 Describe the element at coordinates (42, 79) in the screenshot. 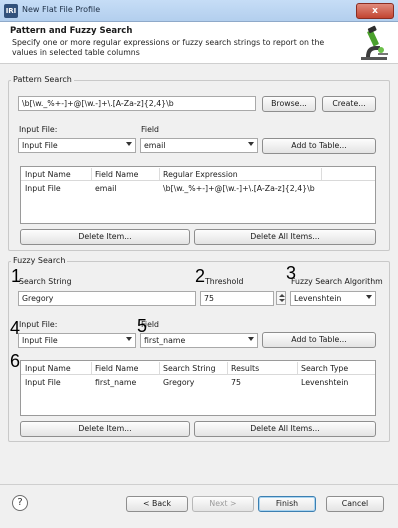

I see `pattern-search-label: Pattern Search` at that location.